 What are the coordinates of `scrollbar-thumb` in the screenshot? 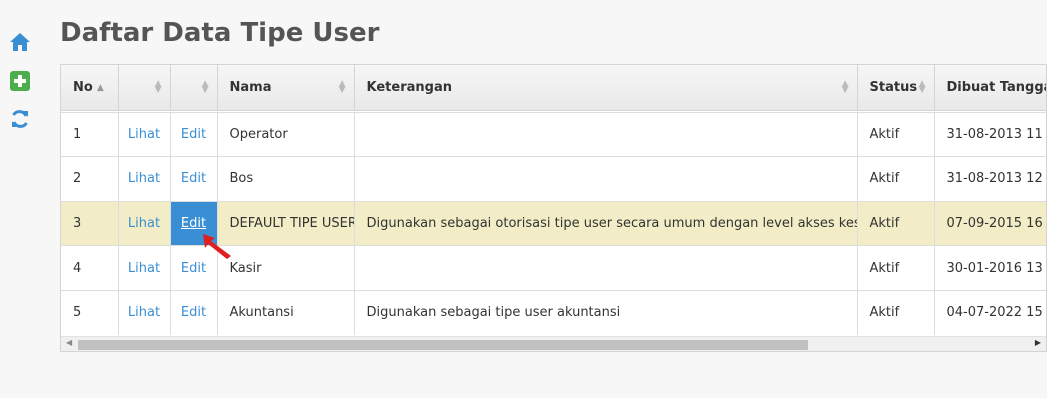 It's located at (443, 345).